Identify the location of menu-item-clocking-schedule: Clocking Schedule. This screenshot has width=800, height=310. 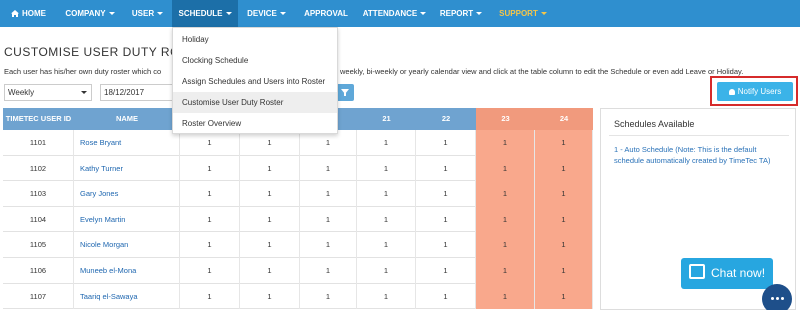
(255, 60).